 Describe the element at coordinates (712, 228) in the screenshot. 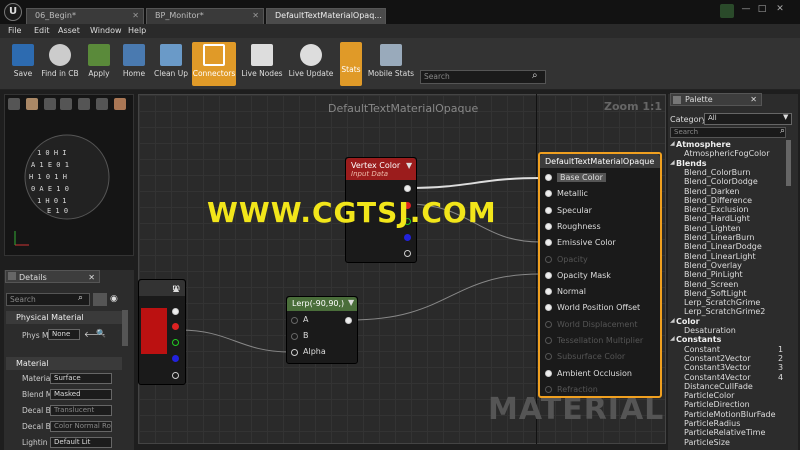

I see `palette-item: Blend_Lighten` at that location.